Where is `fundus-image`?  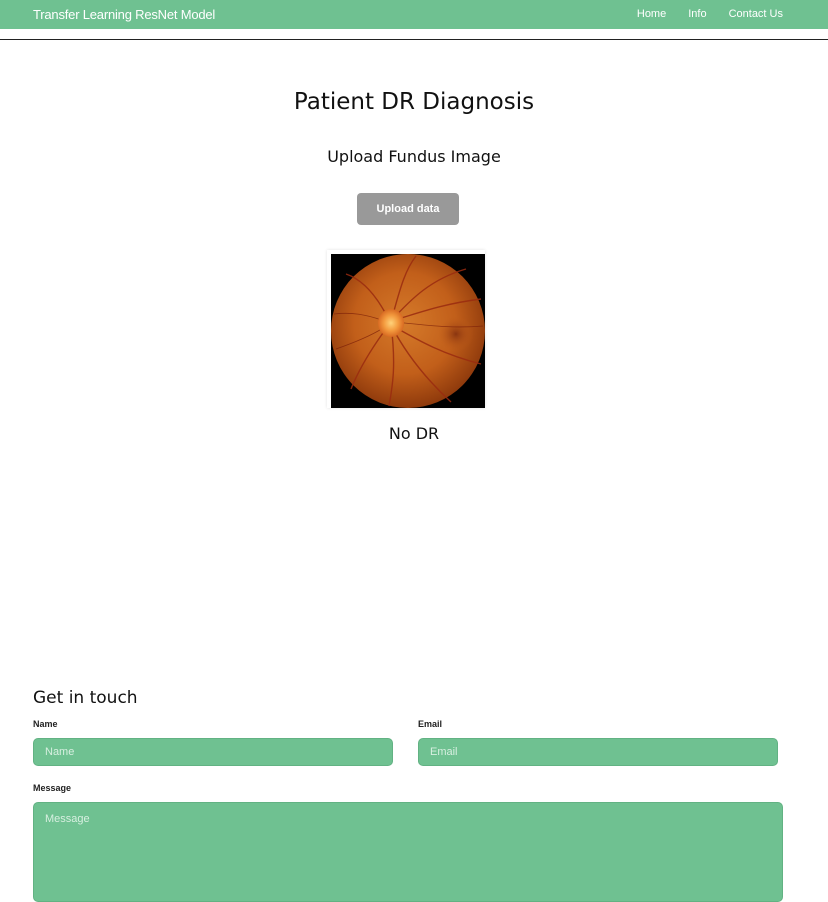 fundus-image is located at coordinates (406, 329).